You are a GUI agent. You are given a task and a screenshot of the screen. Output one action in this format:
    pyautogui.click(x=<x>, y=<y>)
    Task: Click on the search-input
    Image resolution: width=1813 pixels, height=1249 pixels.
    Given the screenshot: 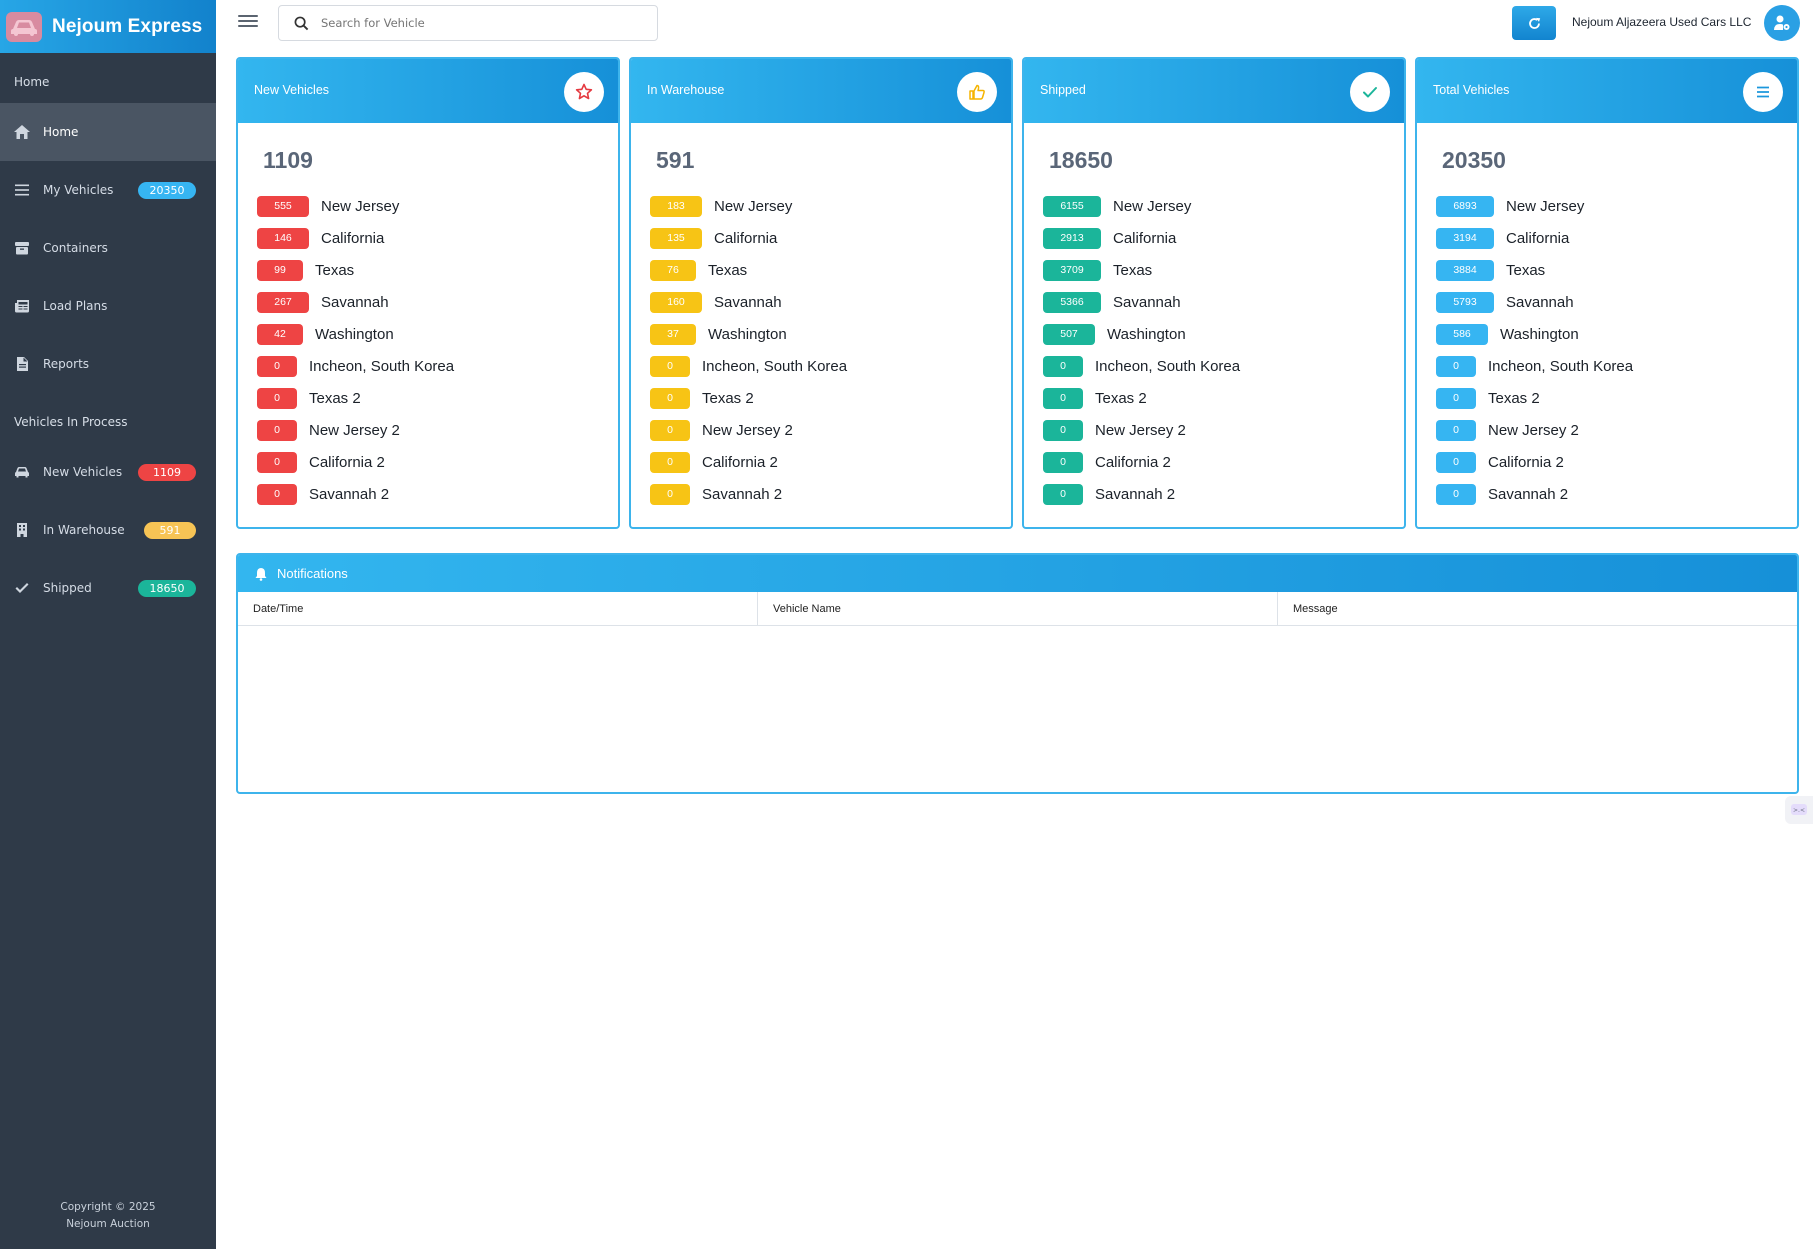 What is the action you would take?
    pyautogui.click(x=471, y=23)
    